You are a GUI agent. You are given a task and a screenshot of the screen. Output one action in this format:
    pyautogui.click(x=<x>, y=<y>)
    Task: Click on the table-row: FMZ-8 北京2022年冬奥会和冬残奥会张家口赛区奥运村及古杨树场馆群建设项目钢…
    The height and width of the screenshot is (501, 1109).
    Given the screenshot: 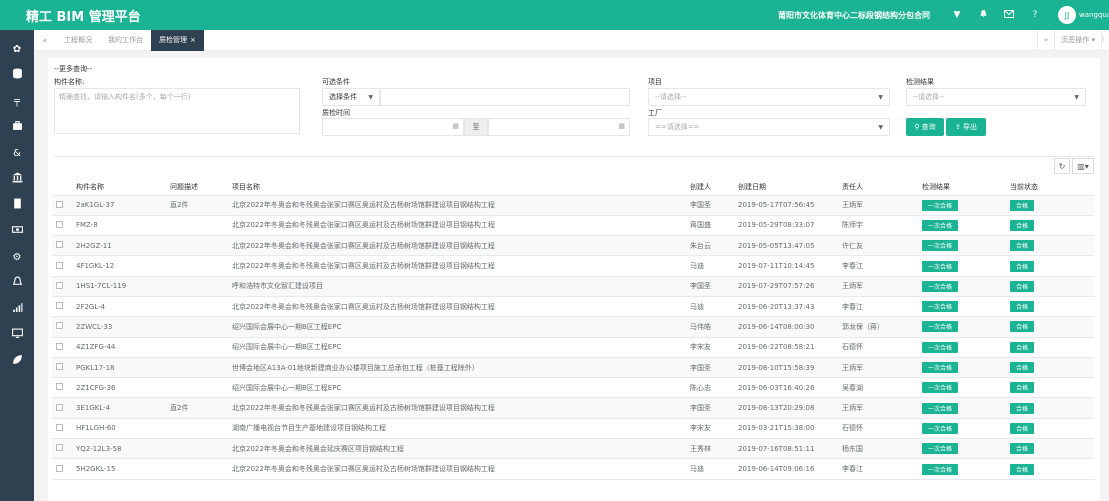 What is the action you would take?
    pyautogui.click(x=573, y=226)
    